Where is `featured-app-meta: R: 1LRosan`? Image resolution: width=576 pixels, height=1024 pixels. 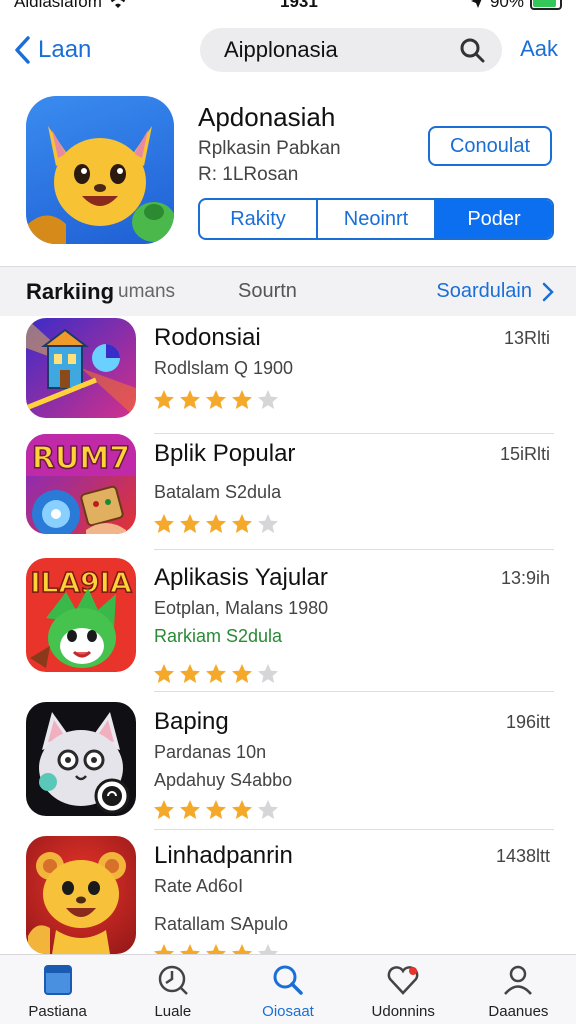 featured-app-meta: R: 1LRosan is located at coordinates (248, 174).